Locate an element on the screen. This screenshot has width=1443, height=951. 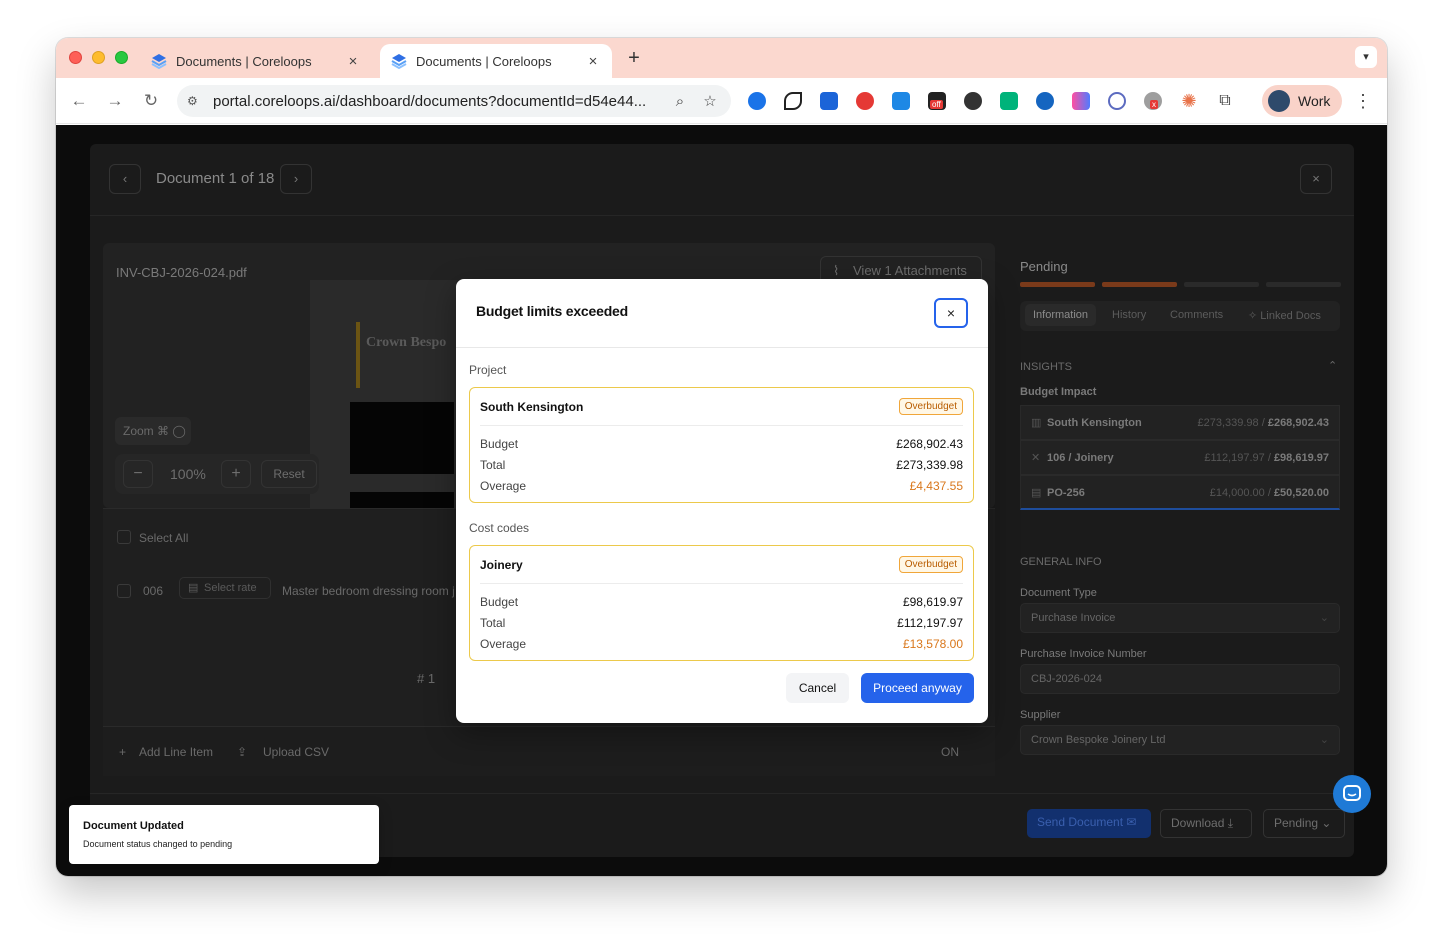
script-extension-icon is located at coordinates (793, 101).